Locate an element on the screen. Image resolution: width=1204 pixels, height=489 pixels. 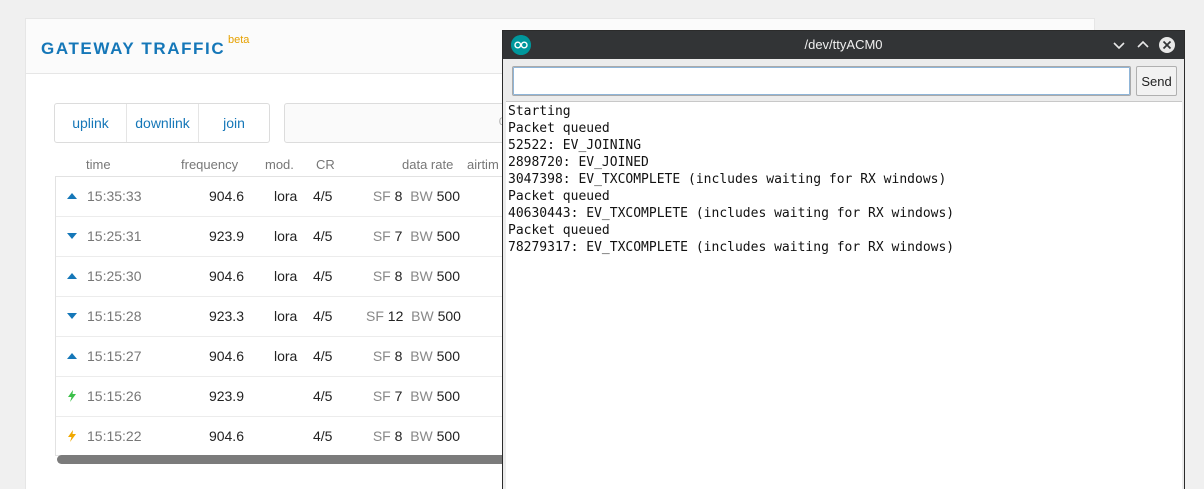
output-line: 2898720: EV_JOINED is located at coordinates (578, 162).